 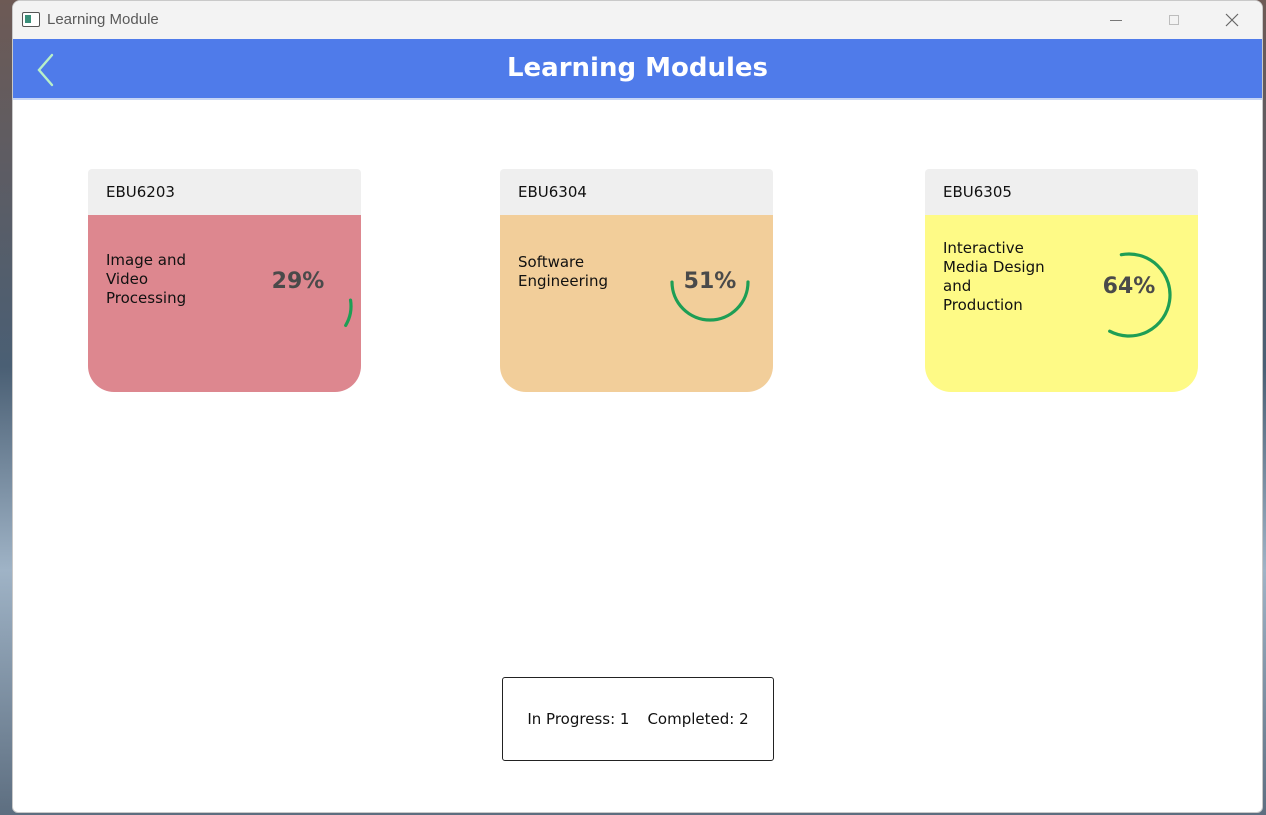 I want to click on in-progress-count: In Progress: 1, so click(x=578, y=719).